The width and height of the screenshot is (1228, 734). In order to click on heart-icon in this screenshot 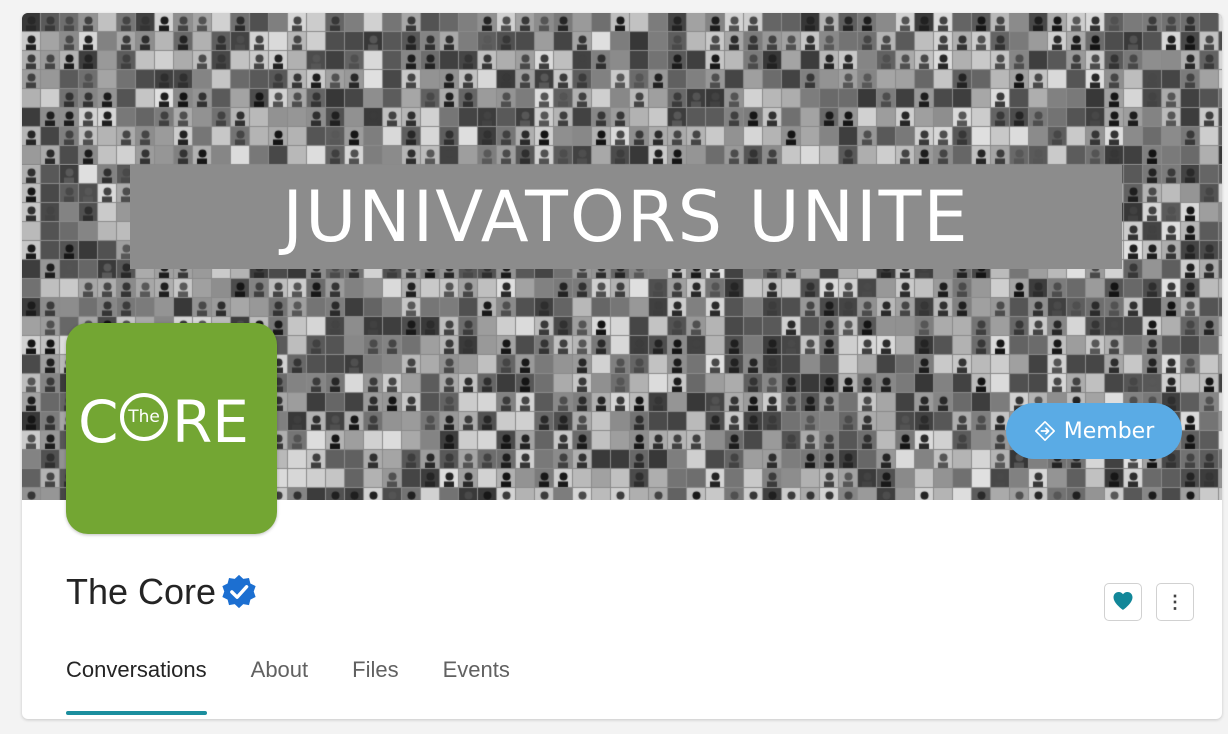, I will do `click(1123, 602)`.